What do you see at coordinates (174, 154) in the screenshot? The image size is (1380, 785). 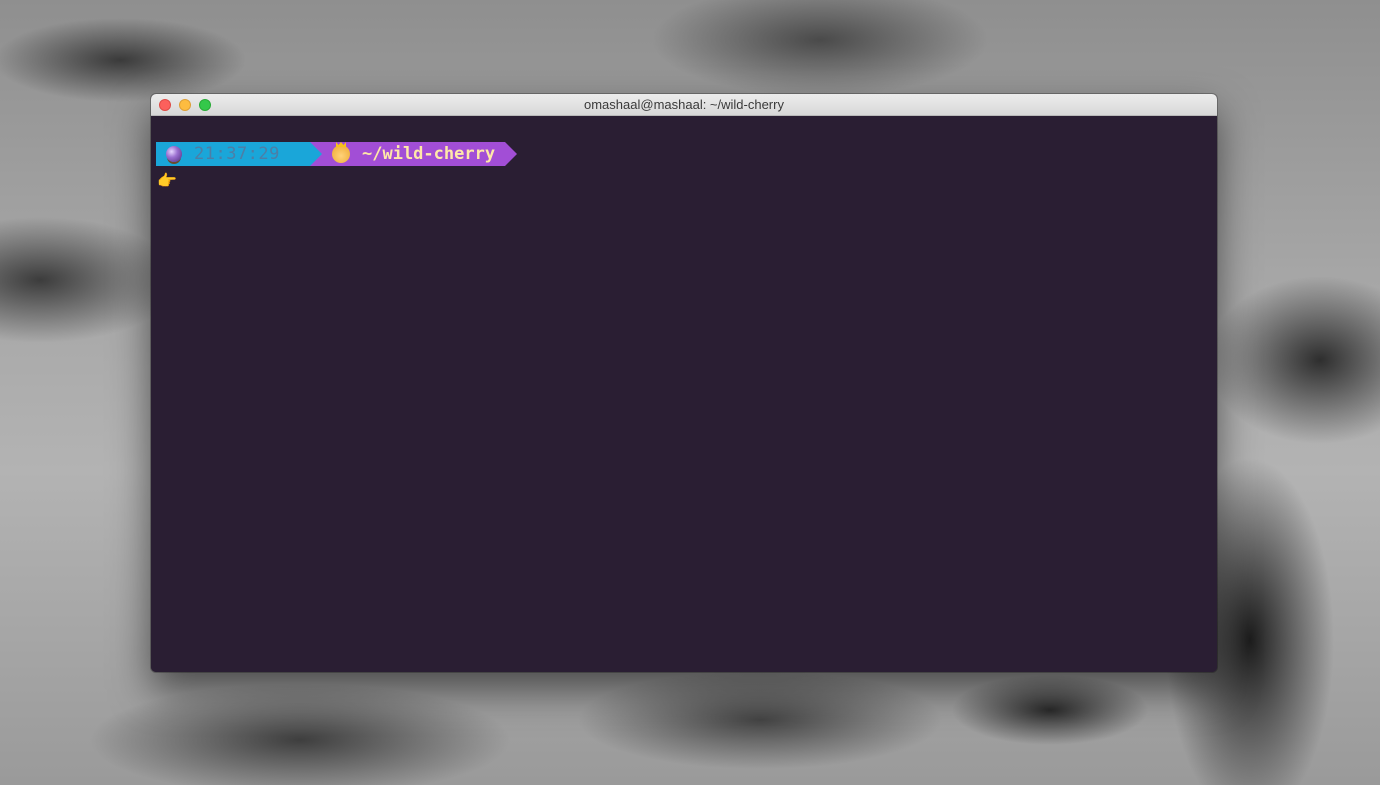 I see `crystal-ball-icon` at bounding box center [174, 154].